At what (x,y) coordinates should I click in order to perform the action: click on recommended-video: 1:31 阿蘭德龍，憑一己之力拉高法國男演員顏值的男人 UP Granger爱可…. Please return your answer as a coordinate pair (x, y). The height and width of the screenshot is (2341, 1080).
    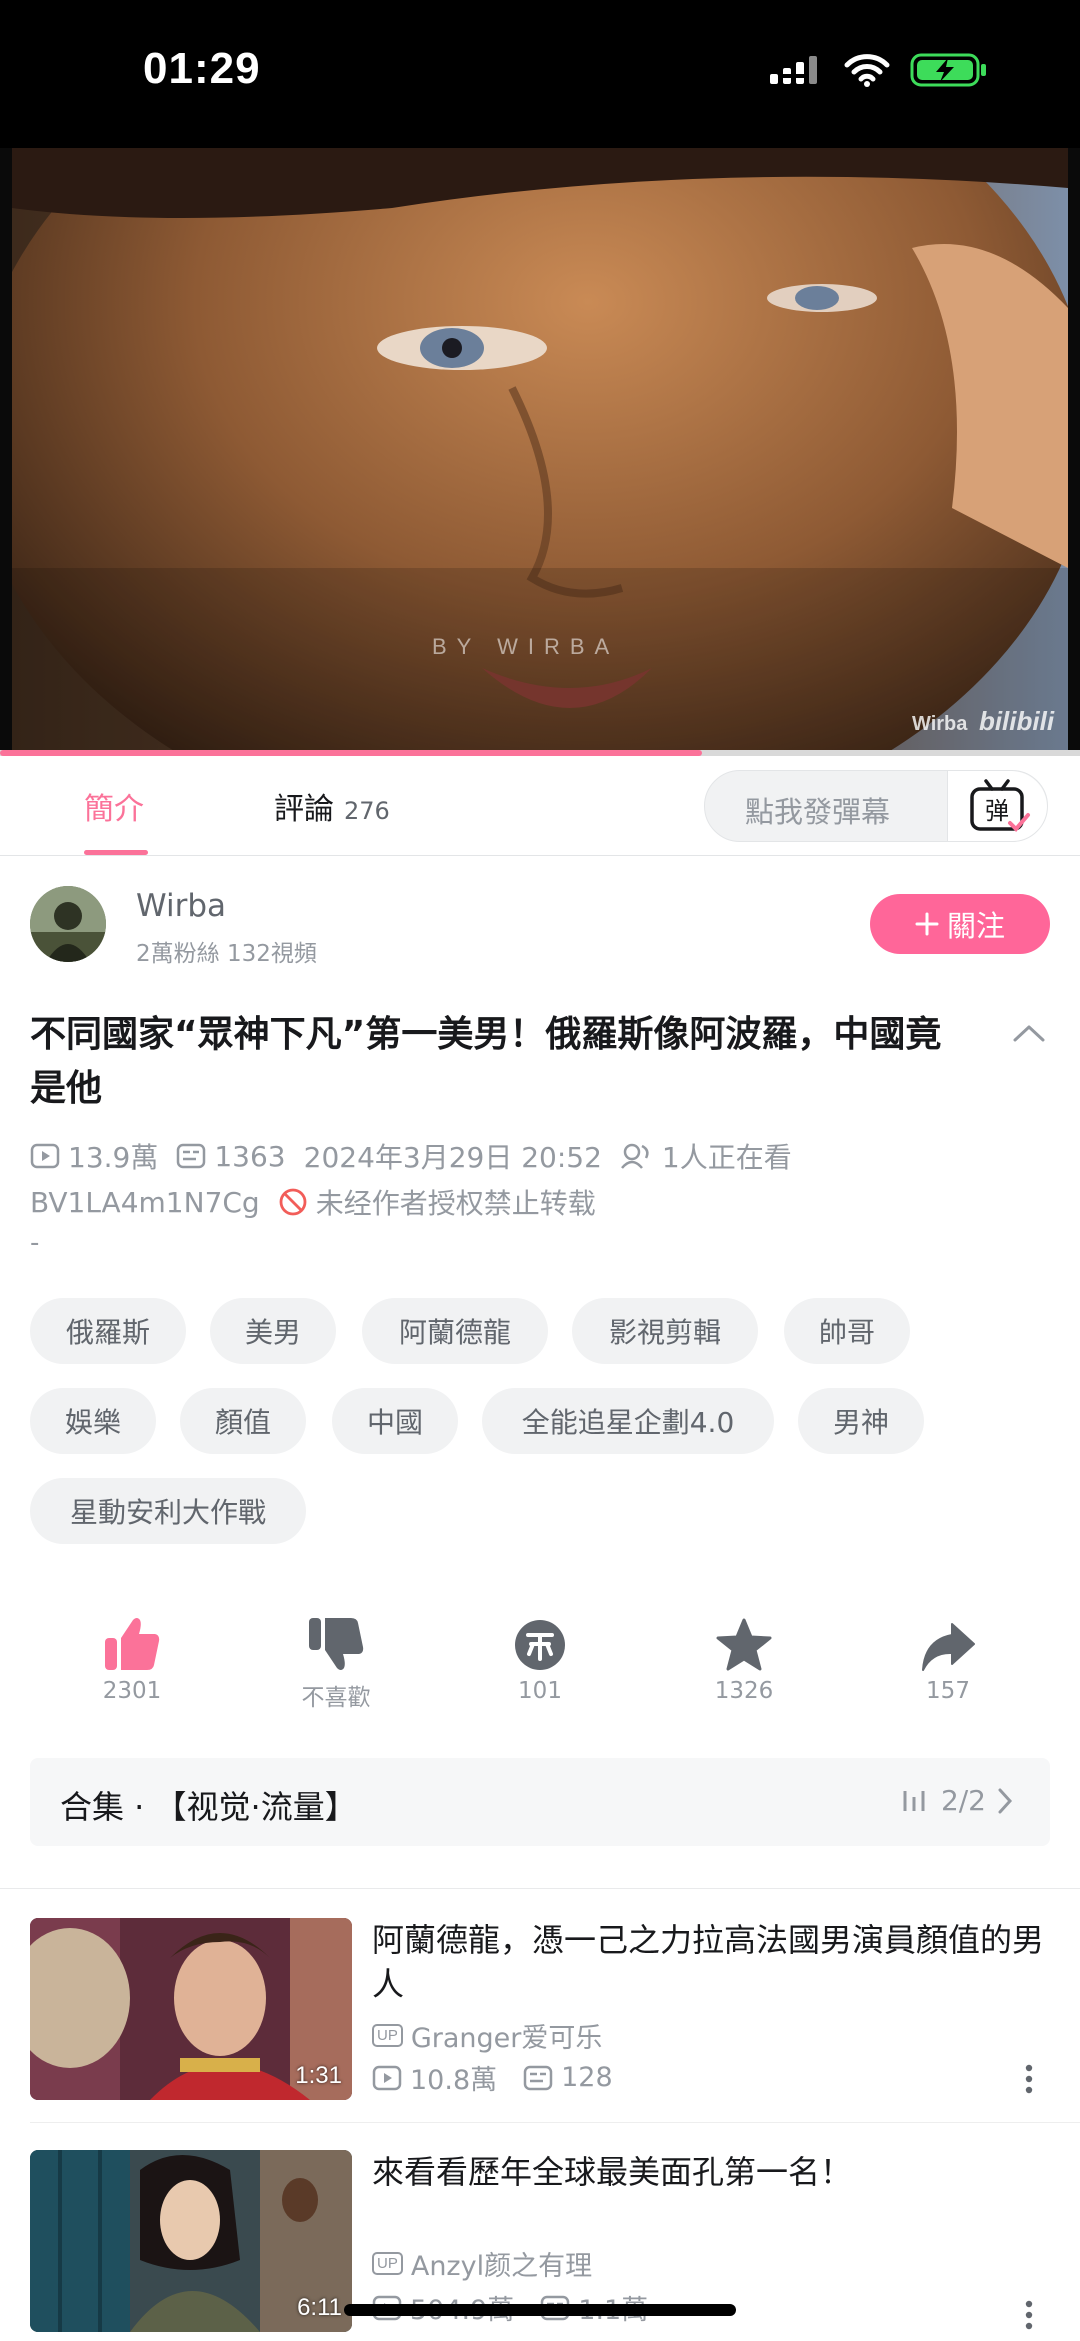
    Looking at the image, I should click on (540, 2009).